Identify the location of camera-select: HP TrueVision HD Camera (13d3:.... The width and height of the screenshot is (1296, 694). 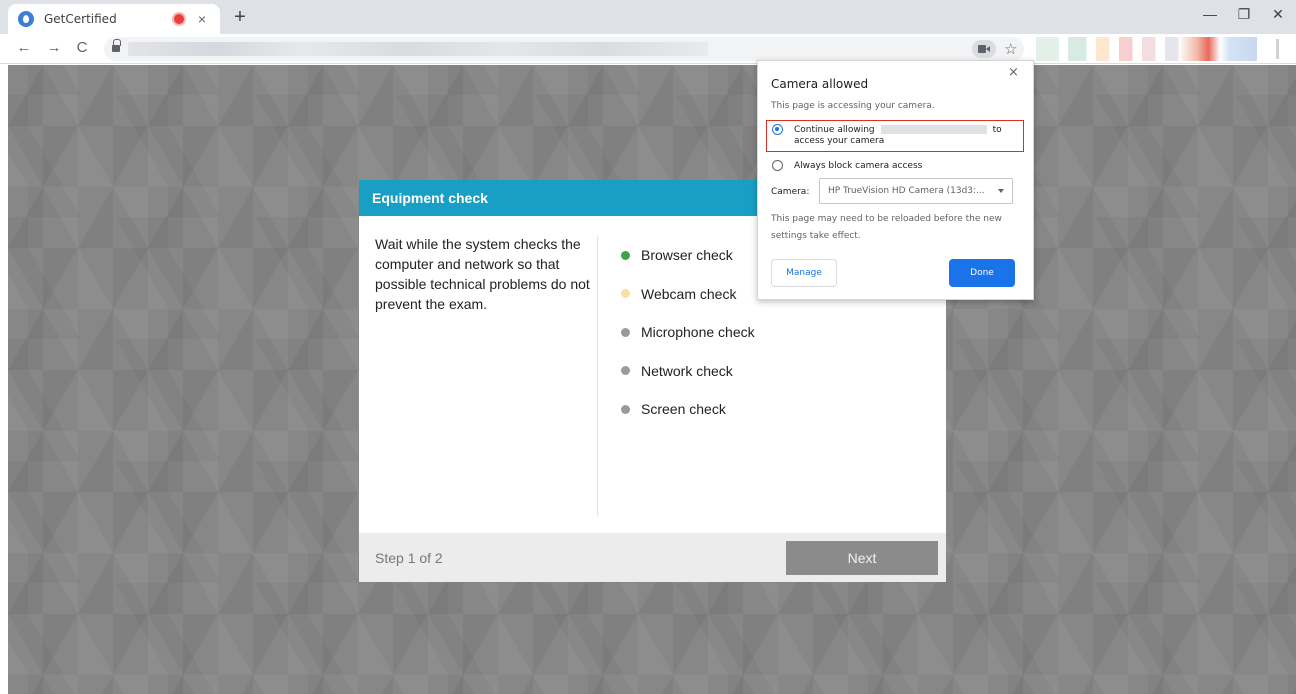
(916, 191).